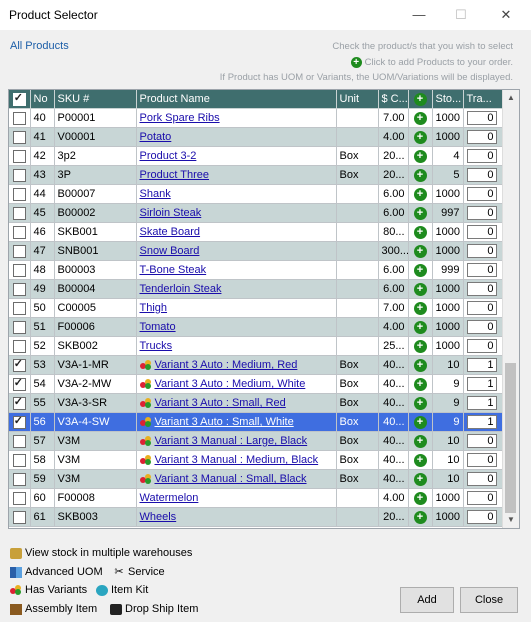  What do you see at coordinates (236, 479) in the screenshot?
I see `row-product-link: Variant 3 Manual : Small, Black` at bounding box center [236, 479].